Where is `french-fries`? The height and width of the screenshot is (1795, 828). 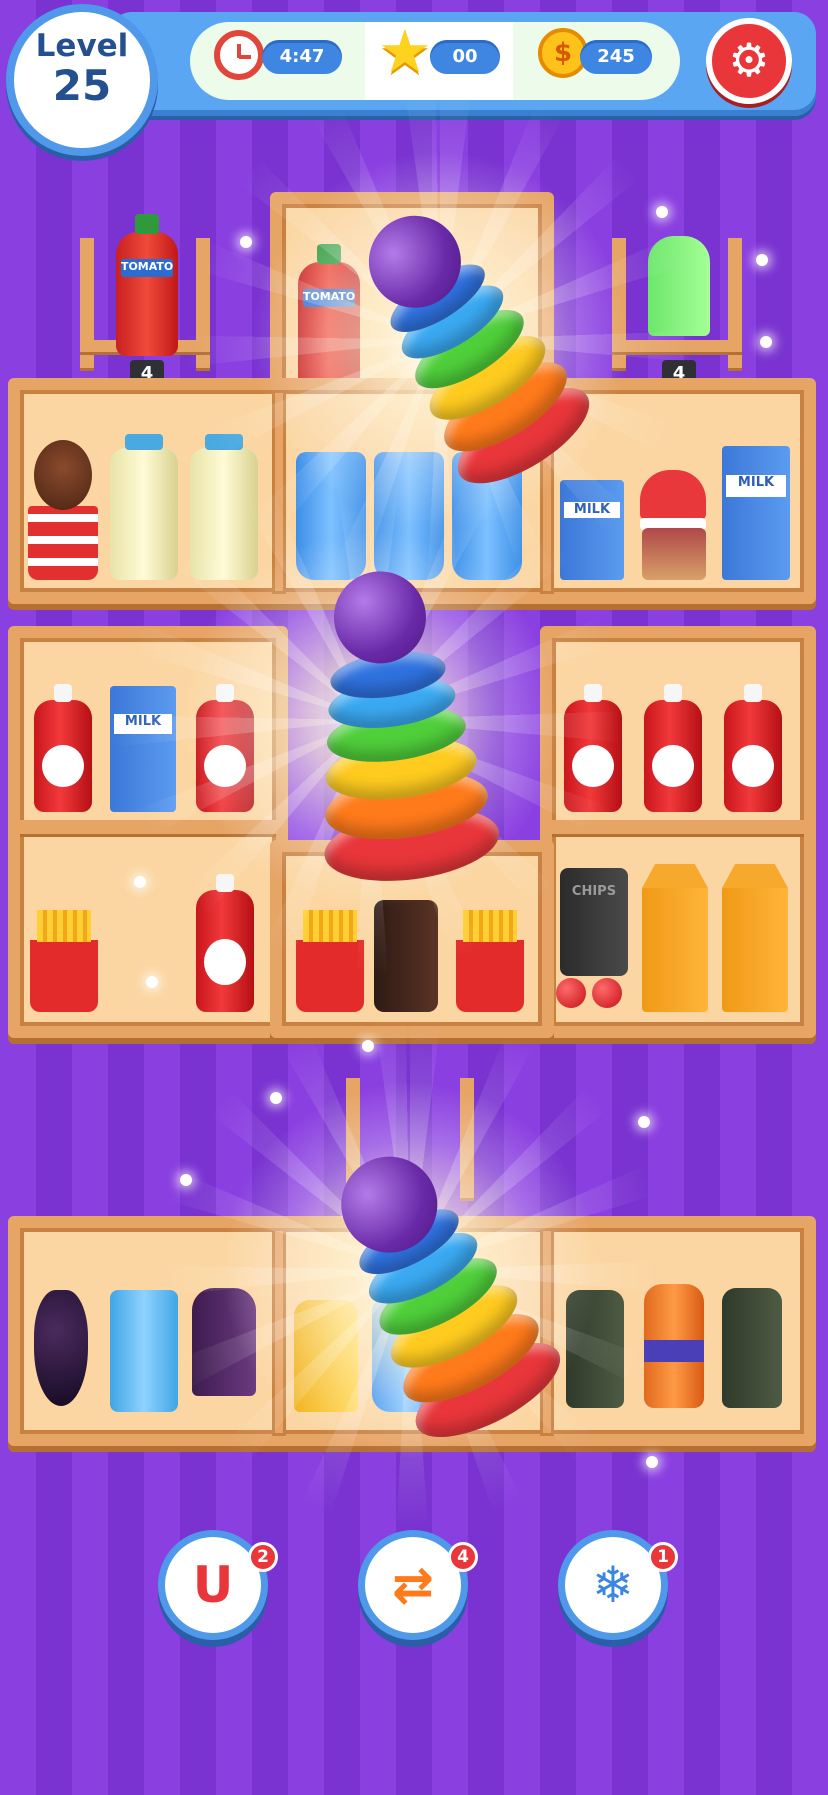 french-fries is located at coordinates (64, 961).